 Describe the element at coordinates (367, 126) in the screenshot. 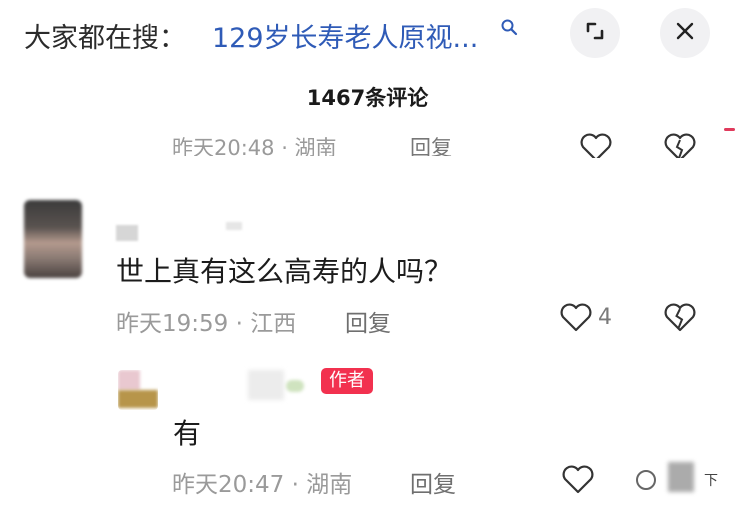

I see `scroll-clip` at that location.